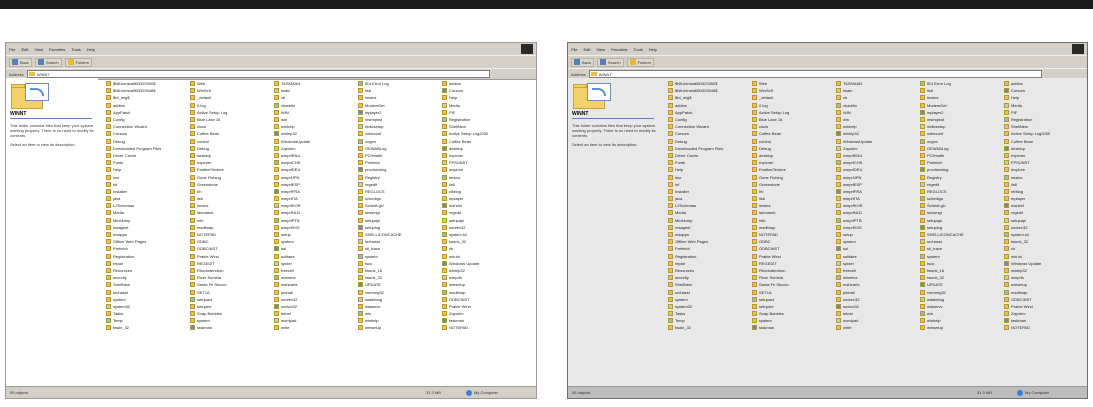  I want to click on file-item: PIF, so click(482, 112).